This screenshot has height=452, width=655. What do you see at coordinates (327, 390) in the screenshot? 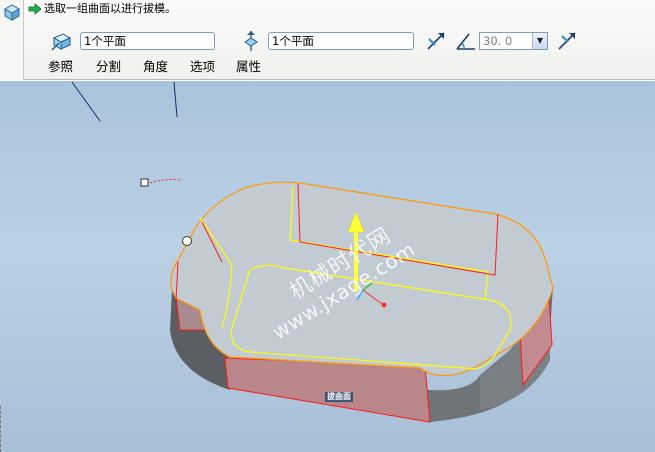
I see `selected-draft-surface` at bounding box center [327, 390].